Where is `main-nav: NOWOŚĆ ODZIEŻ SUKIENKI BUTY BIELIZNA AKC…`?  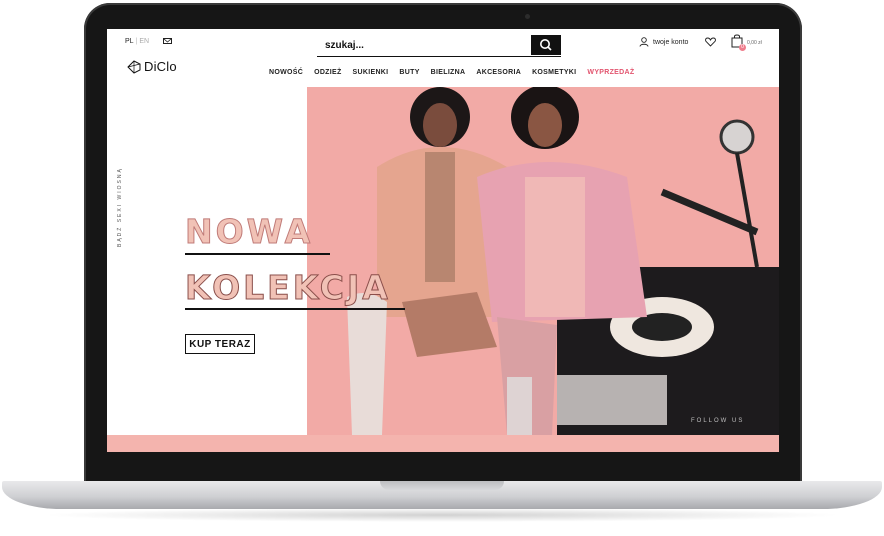
main-nav: NOWOŚĆ ODZIEŻ SUKIENKI BUTY BIELIZNA AKC… is located at coordinates (457, 72).